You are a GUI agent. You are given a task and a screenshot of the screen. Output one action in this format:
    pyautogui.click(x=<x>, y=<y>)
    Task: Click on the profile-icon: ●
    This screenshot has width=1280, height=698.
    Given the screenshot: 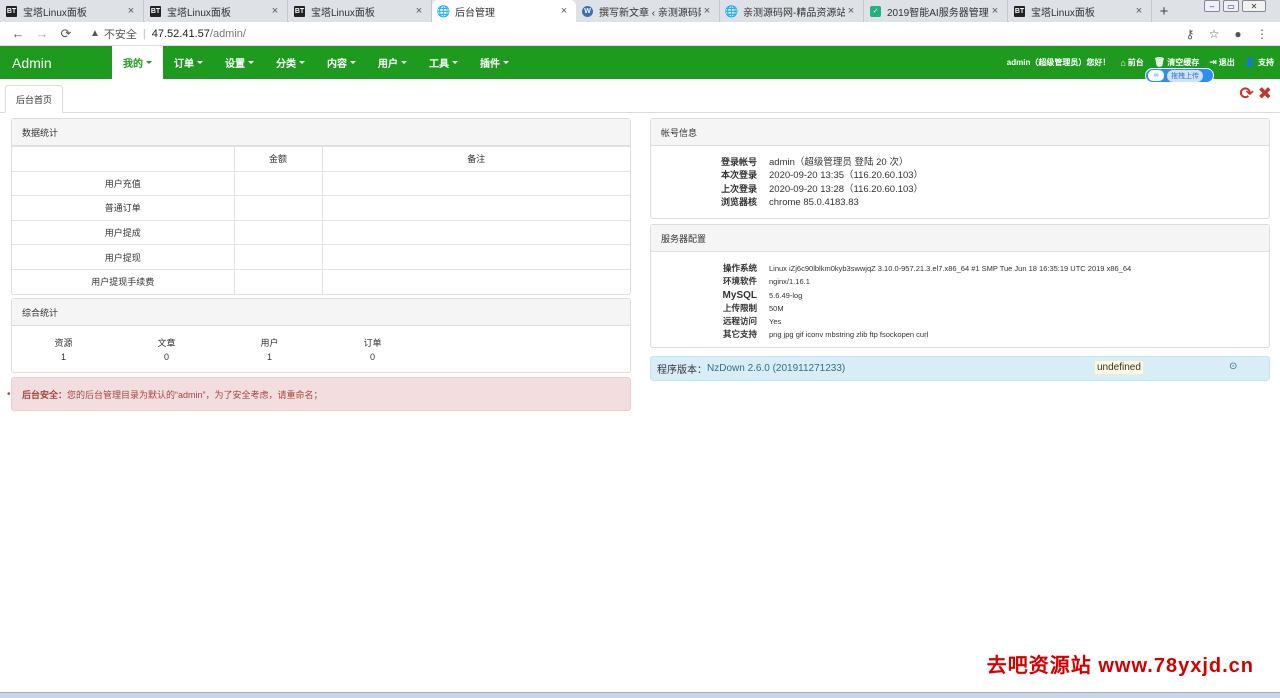 What is the action you would take?
    pyautogui.click(x=1238, y=34)
    